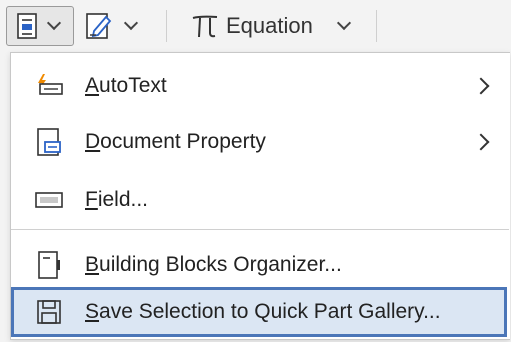  What do you see at coordinates (99, 26) in the screenshot?
I see `signature-line-icon` at bounding box center [99, 26].